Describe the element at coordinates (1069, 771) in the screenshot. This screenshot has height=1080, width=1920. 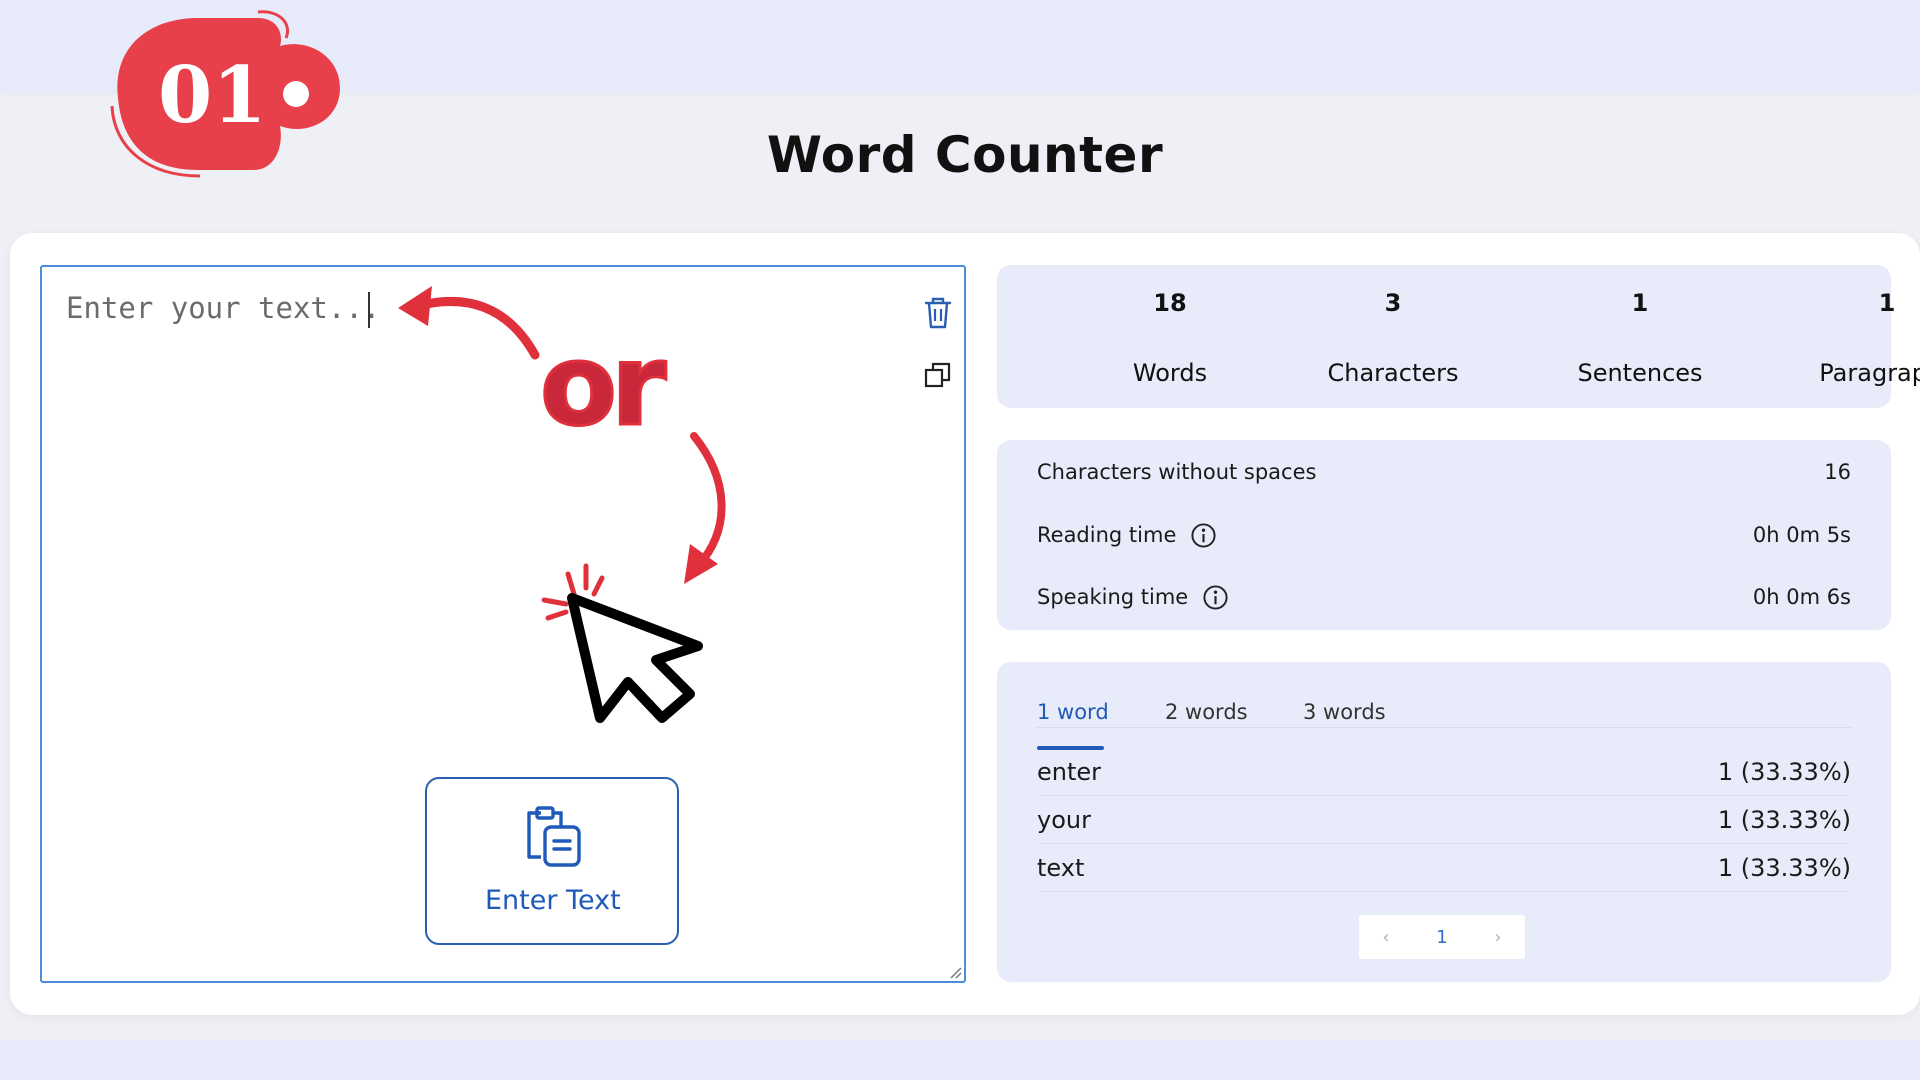
I see `keyword: enter` at that location.